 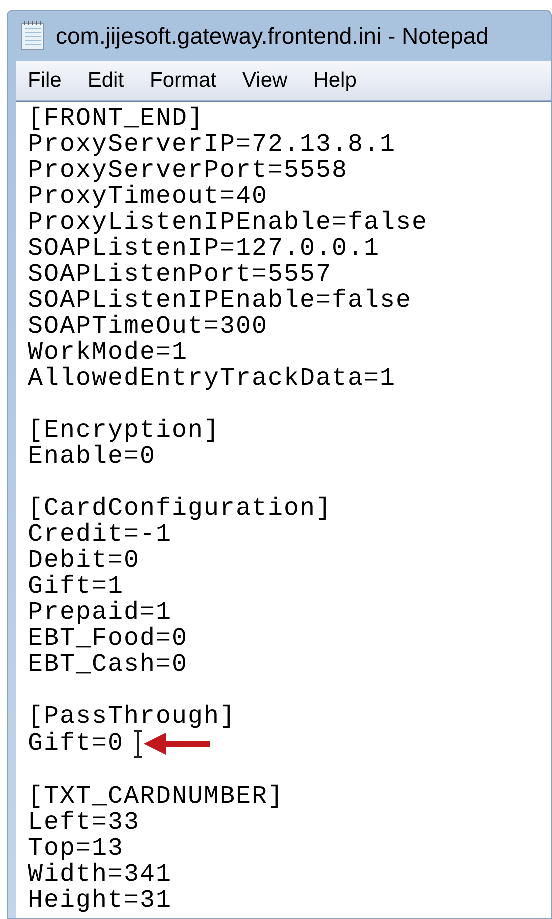 What do you see at coordinates (108, 639) in the screenshot?
I see `setting-line: EBT_Food=0` at bounding box center [108, 639].